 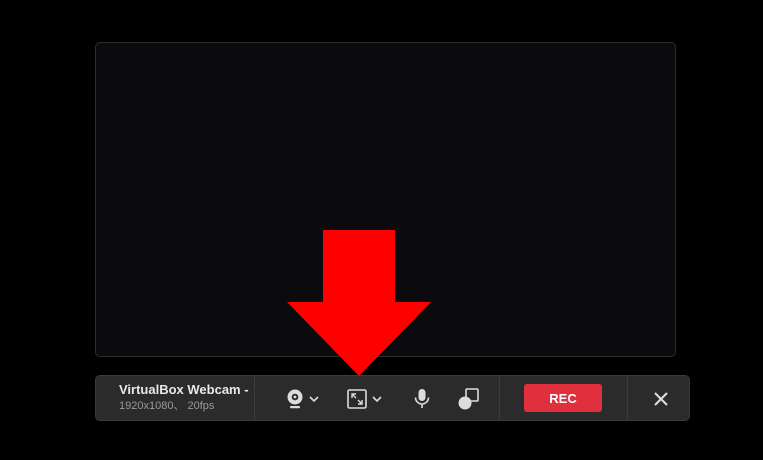 I want to click on recorder-toolbar: VirtualBox Webcam - 1920x1080、 20fps REC, so click(x=392, y=398).